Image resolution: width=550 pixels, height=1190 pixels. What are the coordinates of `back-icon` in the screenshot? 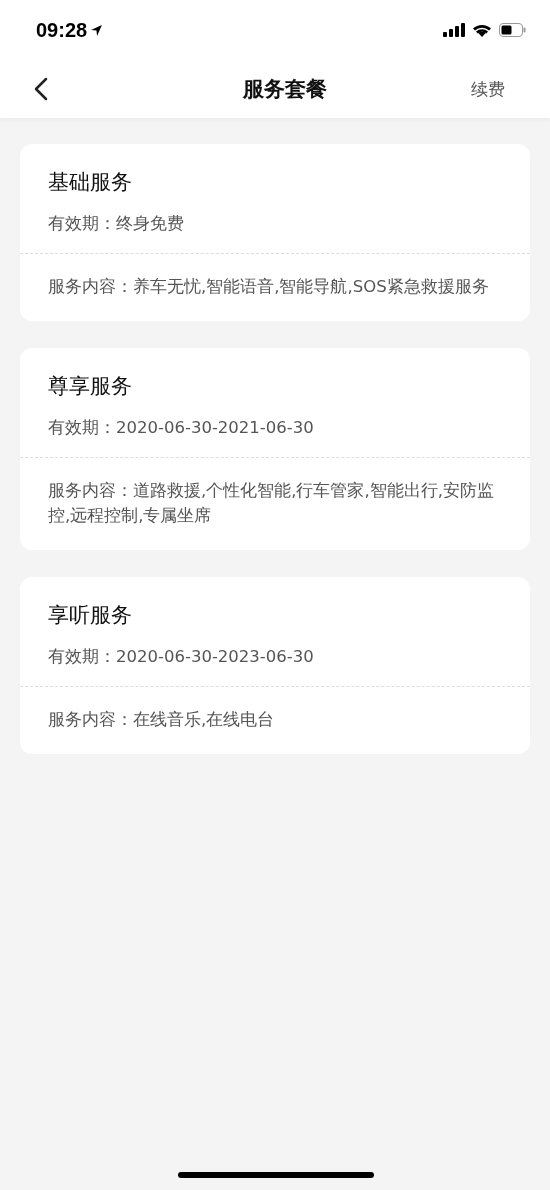 It's located at (41, 89).